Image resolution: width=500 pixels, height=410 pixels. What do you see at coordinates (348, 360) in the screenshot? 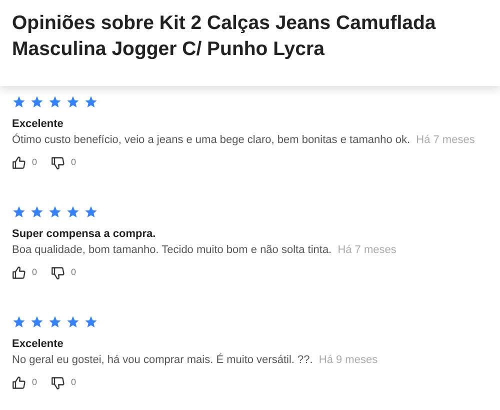
I see `review-date: Há 9 meses` at bounding box center [348, 360].